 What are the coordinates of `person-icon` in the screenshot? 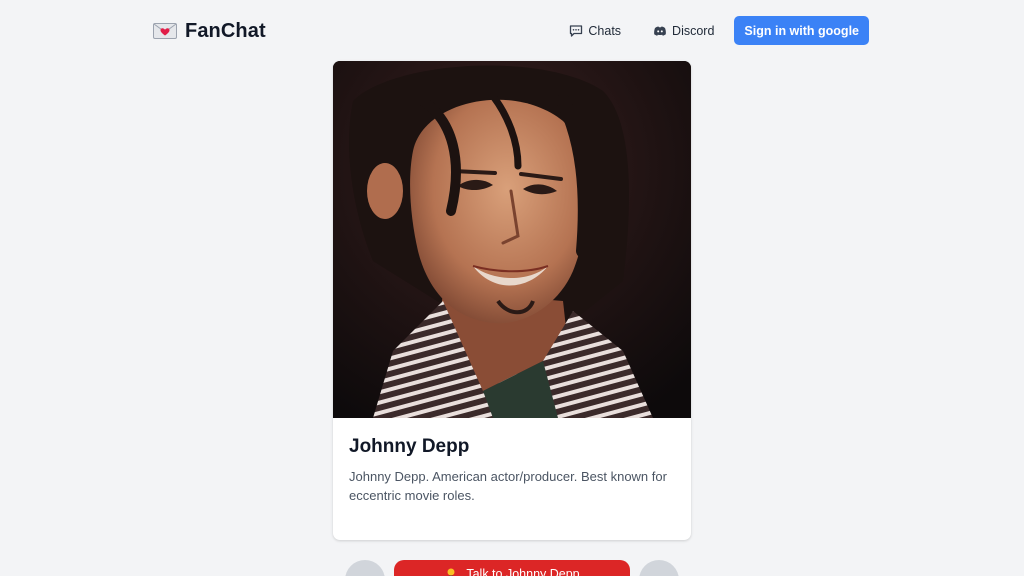 It's located at (451, 571).